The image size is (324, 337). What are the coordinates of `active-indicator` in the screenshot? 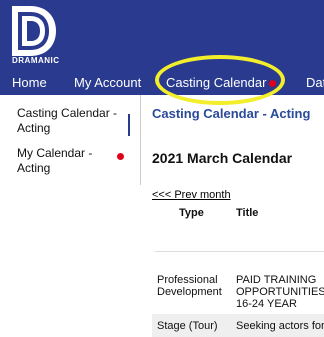 It's located at (129, 125).